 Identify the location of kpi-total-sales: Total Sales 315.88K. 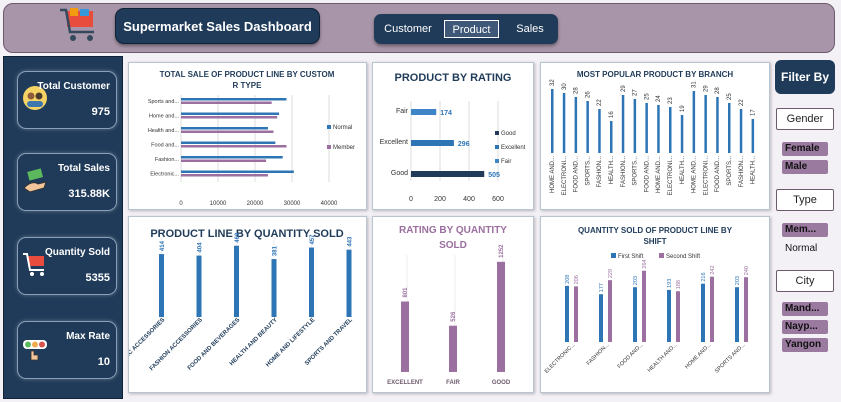
(67, 182).